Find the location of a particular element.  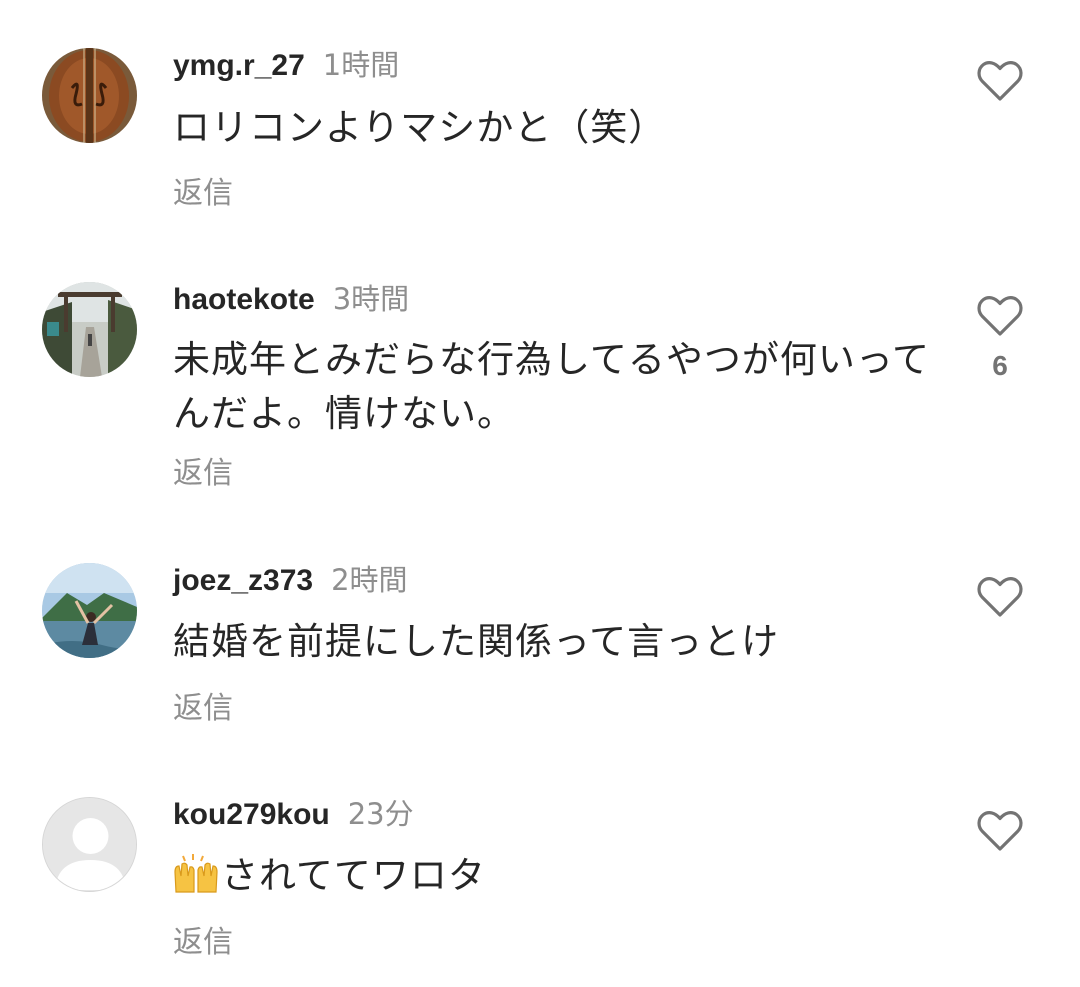

violin-avatar-icon is located at coordinates (89, 95).